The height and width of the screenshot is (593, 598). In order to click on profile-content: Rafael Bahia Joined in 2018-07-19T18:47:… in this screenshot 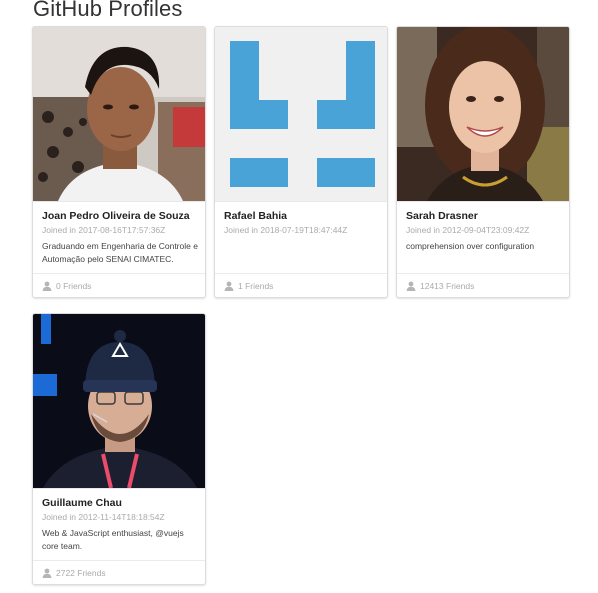, I will do `click(301, 237)`.